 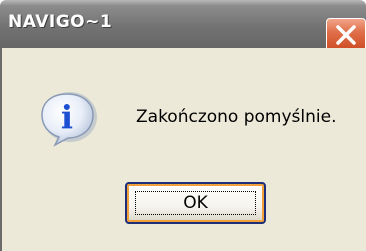 I want to click on ok-button: OK, so click(x=195, y=203).